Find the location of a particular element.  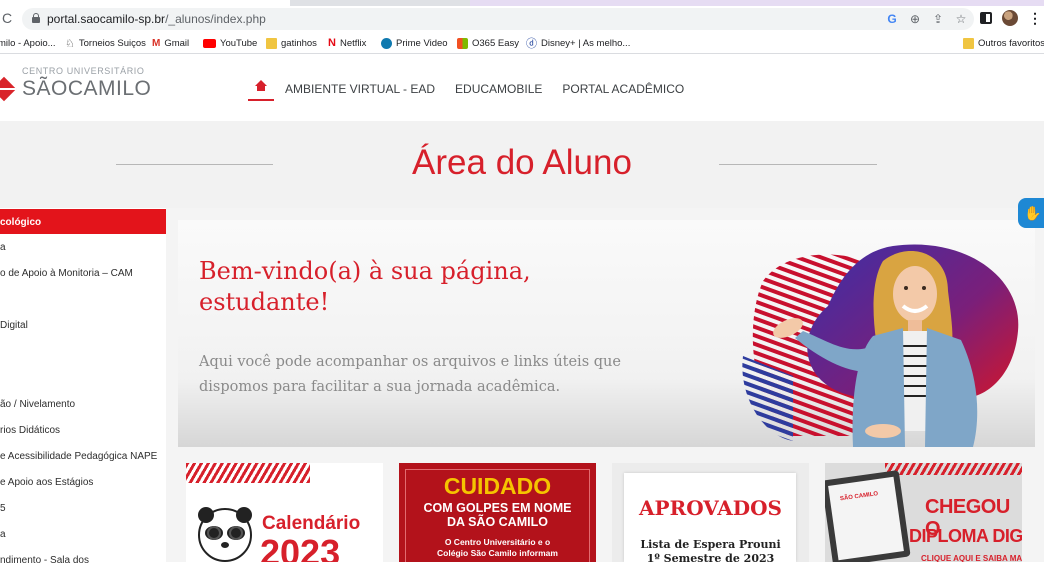

other-bookmarks: Outros favoritos is located at coordinates (1003, 43).